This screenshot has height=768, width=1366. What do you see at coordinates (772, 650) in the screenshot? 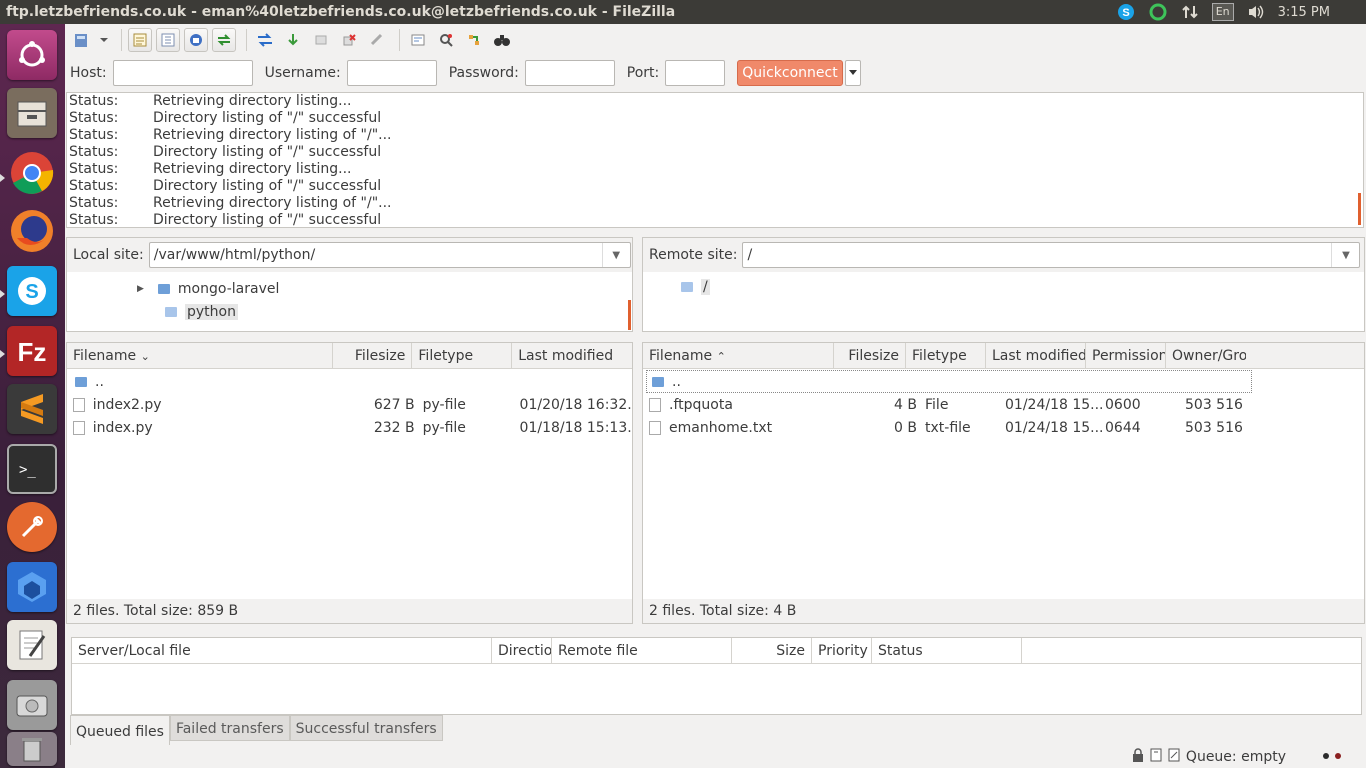
I see `column-size: Size` at bounding box center [772, 650].